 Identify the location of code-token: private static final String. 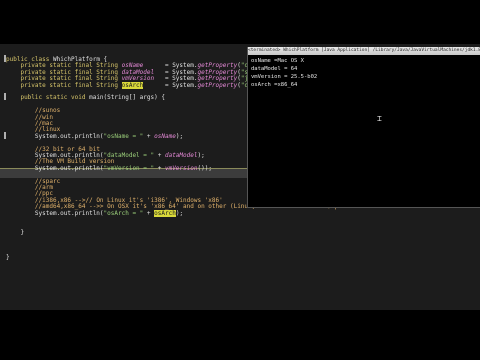
(71, 85).